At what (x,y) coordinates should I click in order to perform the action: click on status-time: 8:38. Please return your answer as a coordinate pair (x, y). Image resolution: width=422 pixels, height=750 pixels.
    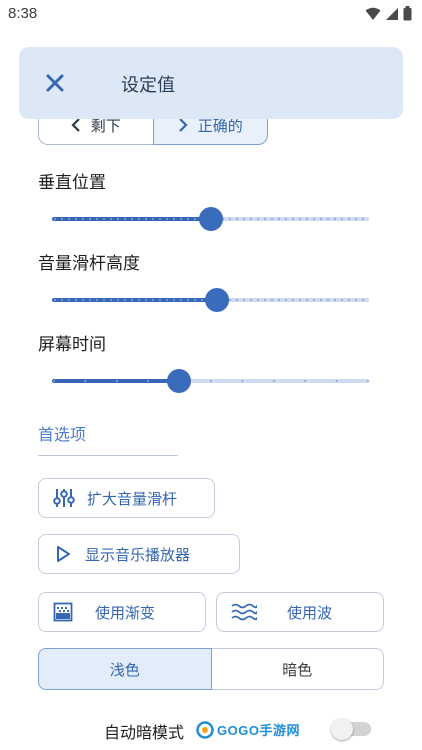
    Looking at the image, I should click on (23, 13).